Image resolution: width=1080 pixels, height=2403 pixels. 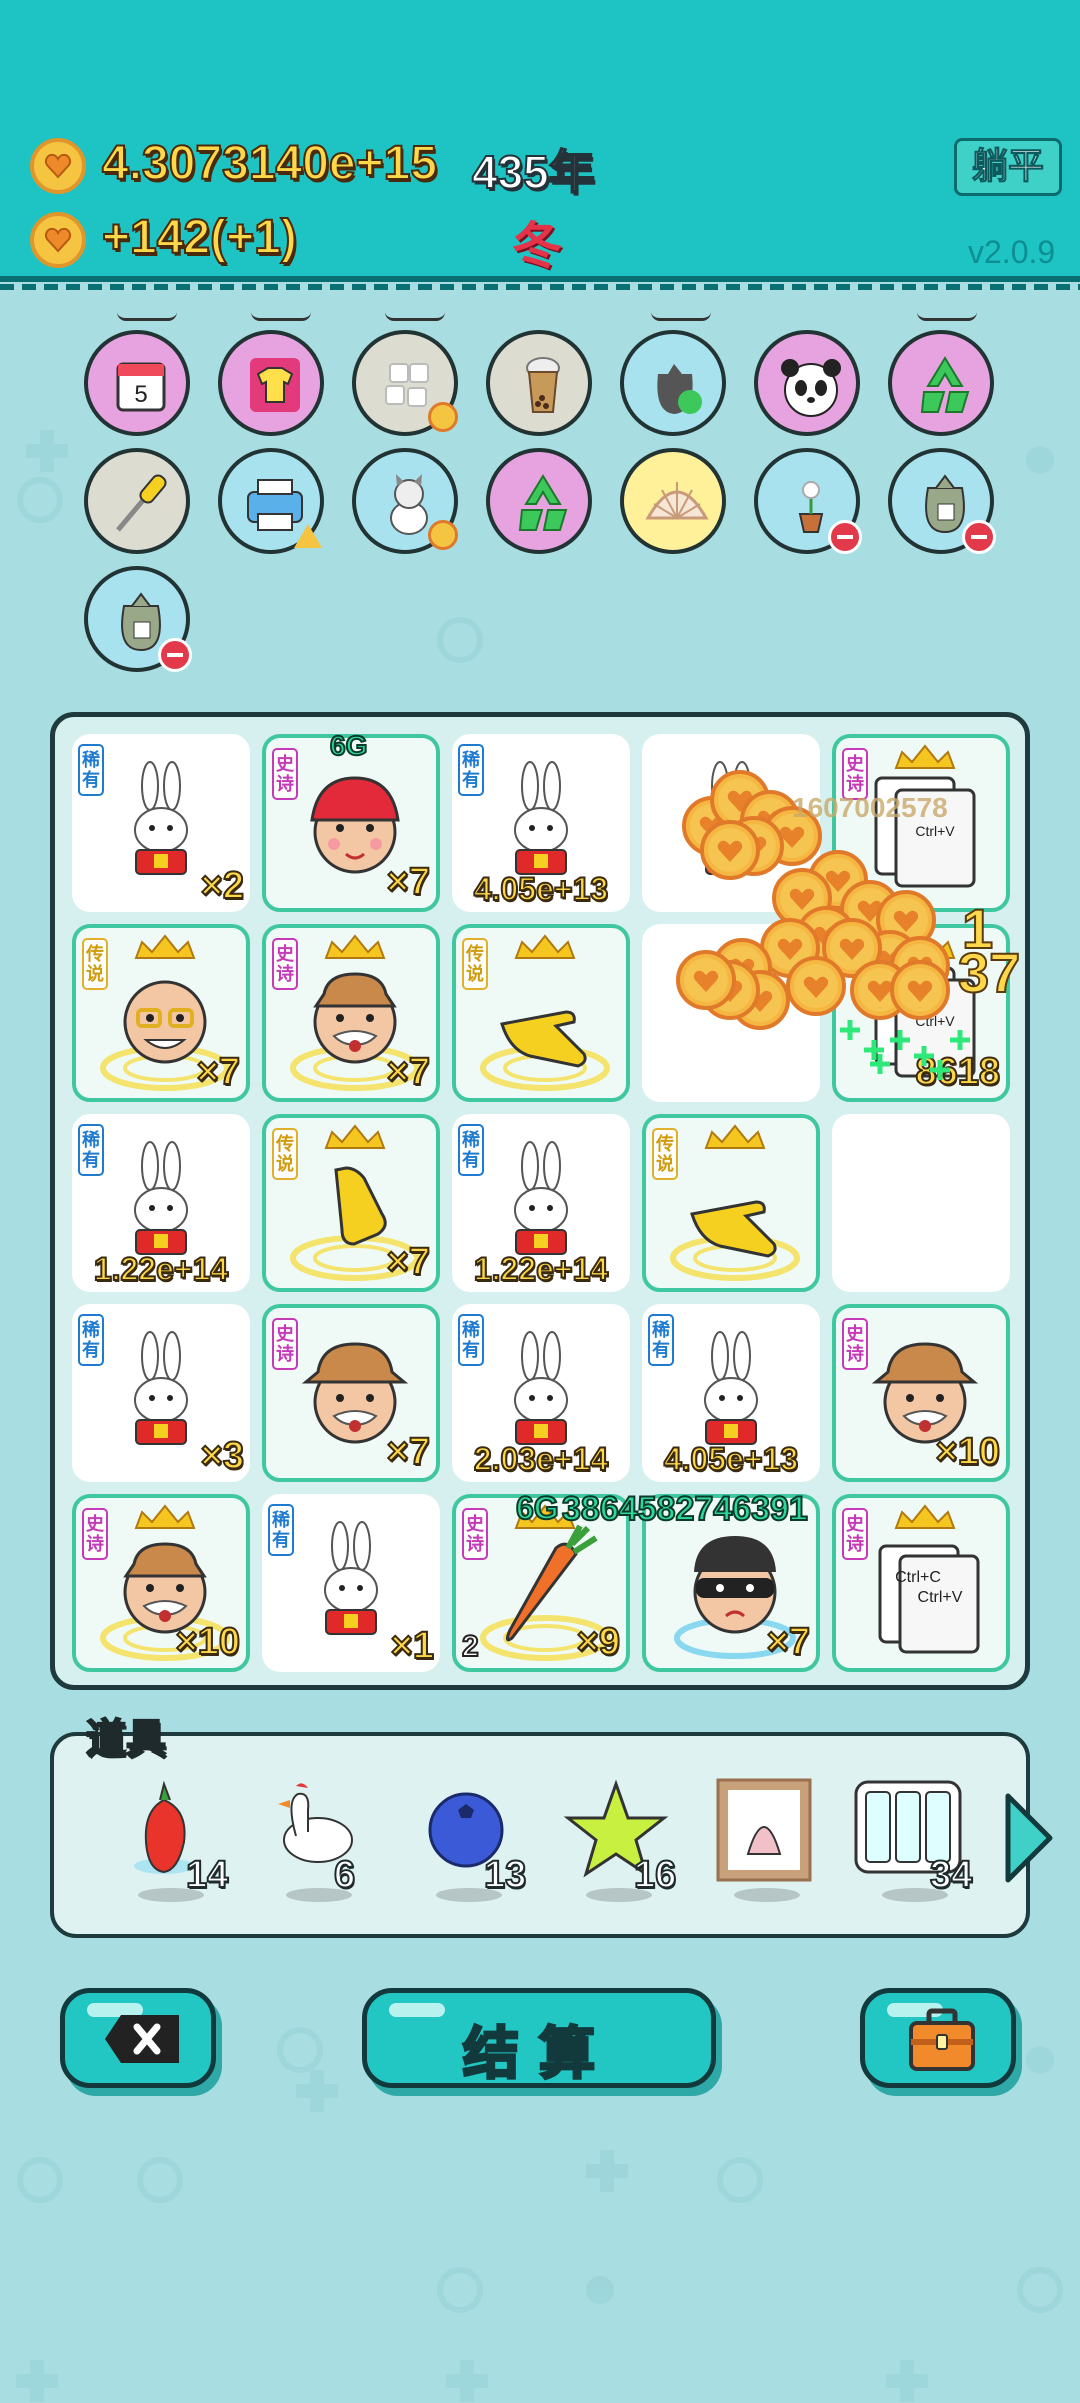 What do you see at coordinates (161, 1583) in the screenshot?
I see `board-cell-king-farmer: 史诗 ×10` at bounding box center [161, 1583].